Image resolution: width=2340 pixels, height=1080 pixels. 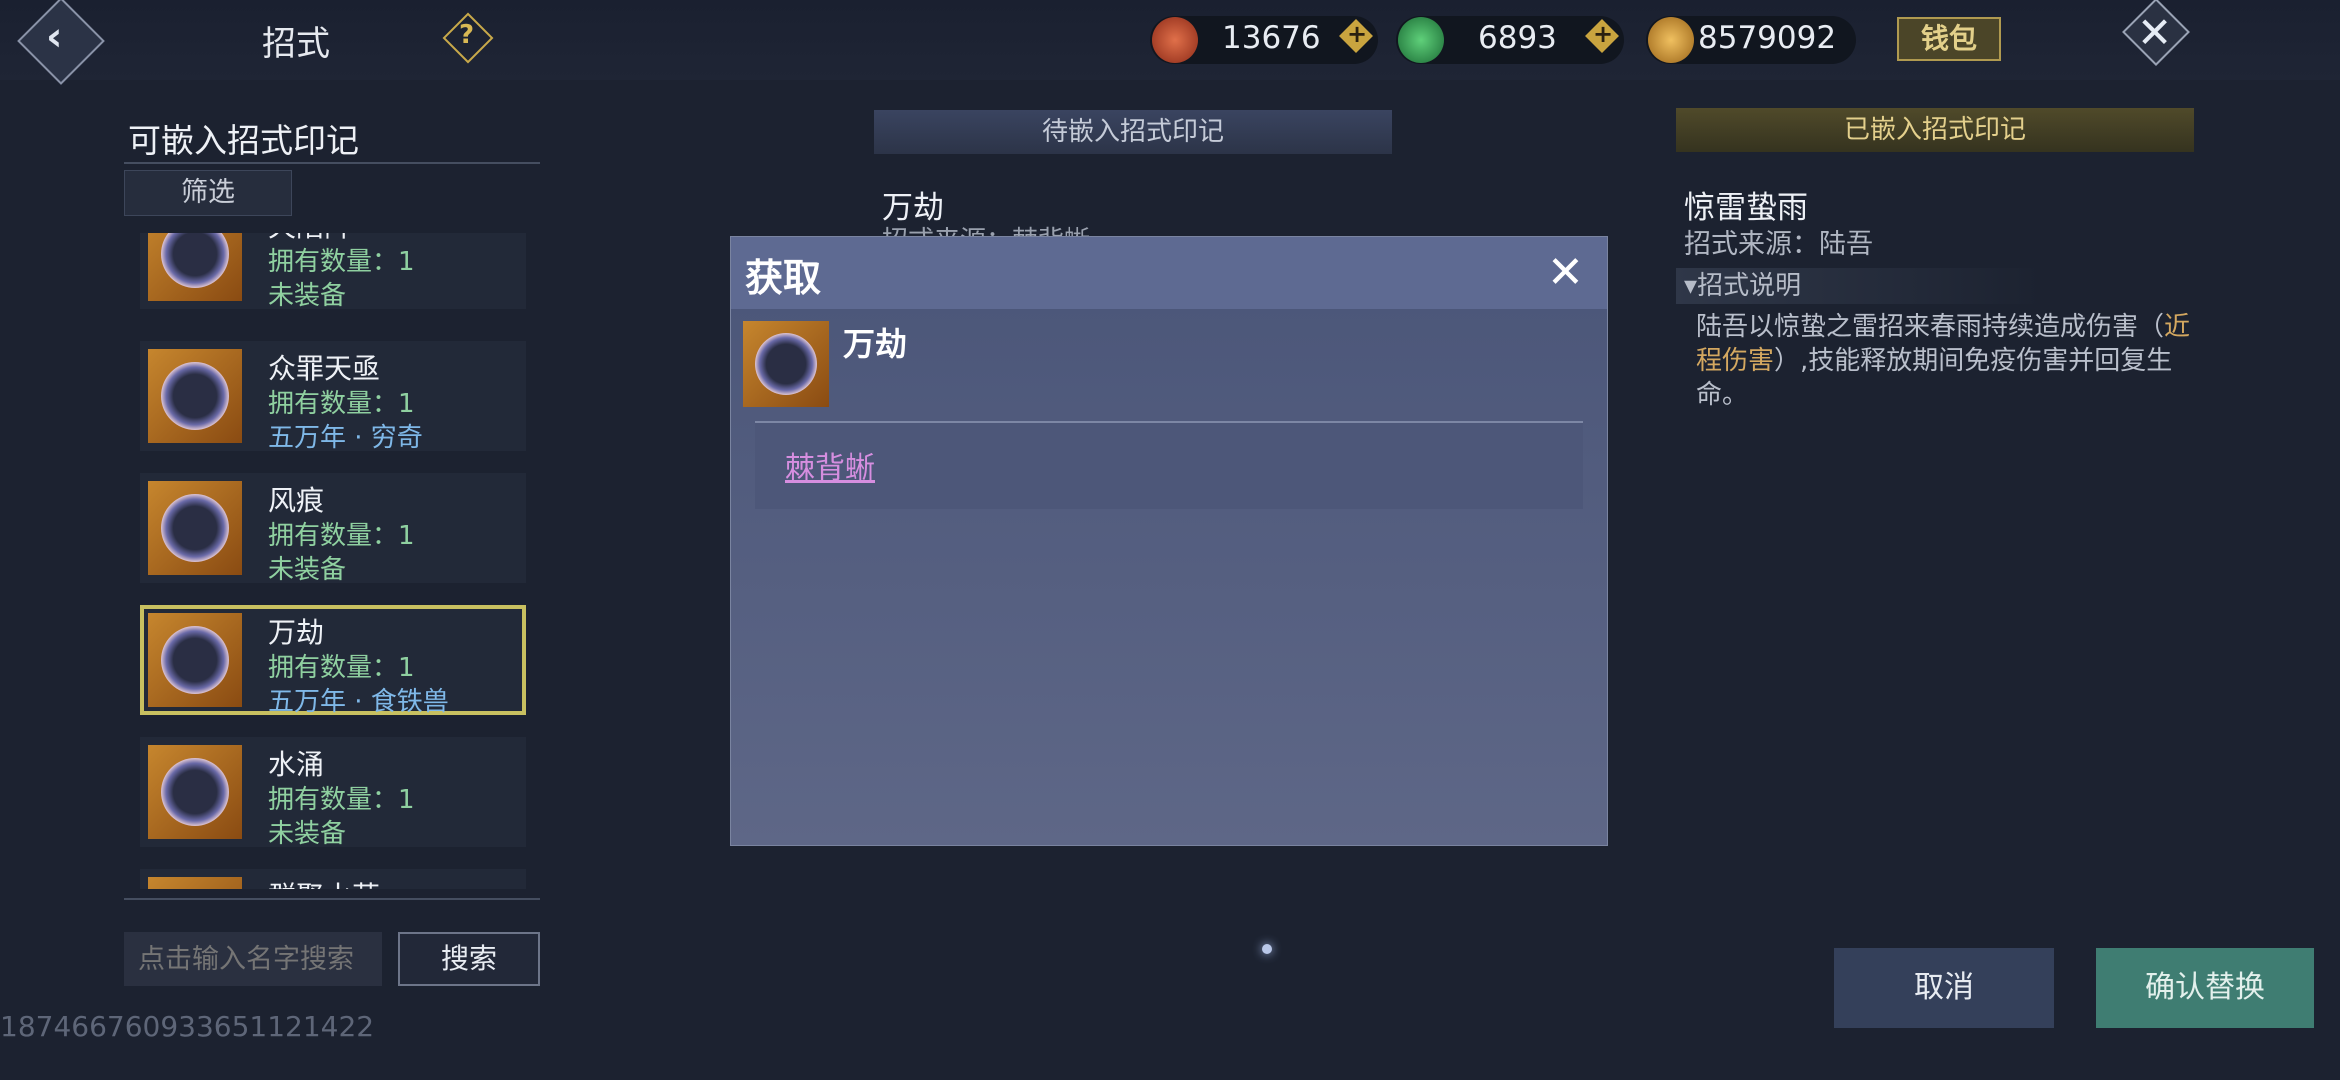 I want to click on left-panel-title: 可嵌入招式印记, so click(x=243, y=140).